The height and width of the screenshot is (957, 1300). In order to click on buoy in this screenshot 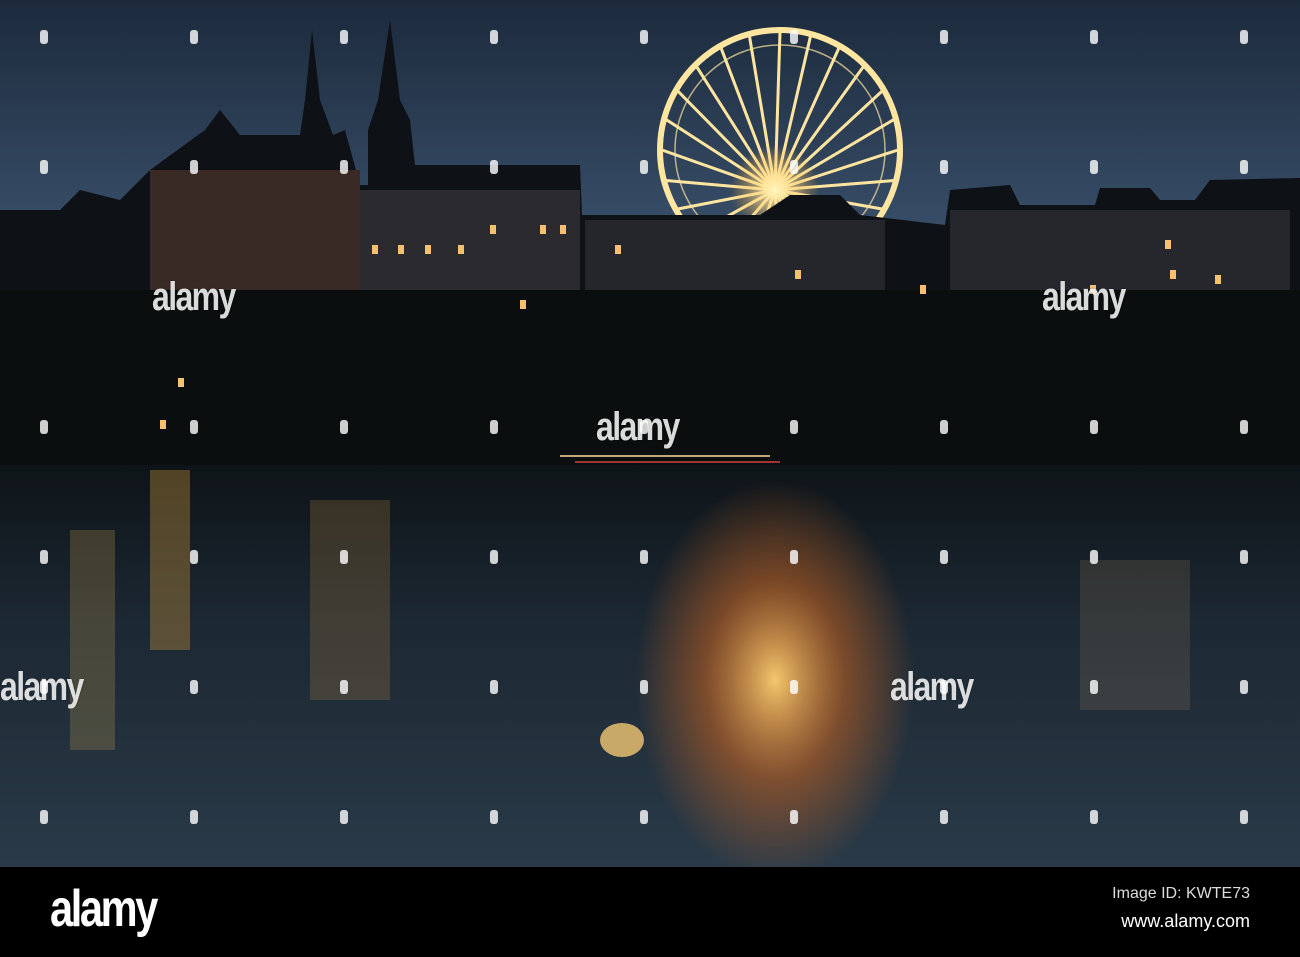, I will do `click(622, 740)`.